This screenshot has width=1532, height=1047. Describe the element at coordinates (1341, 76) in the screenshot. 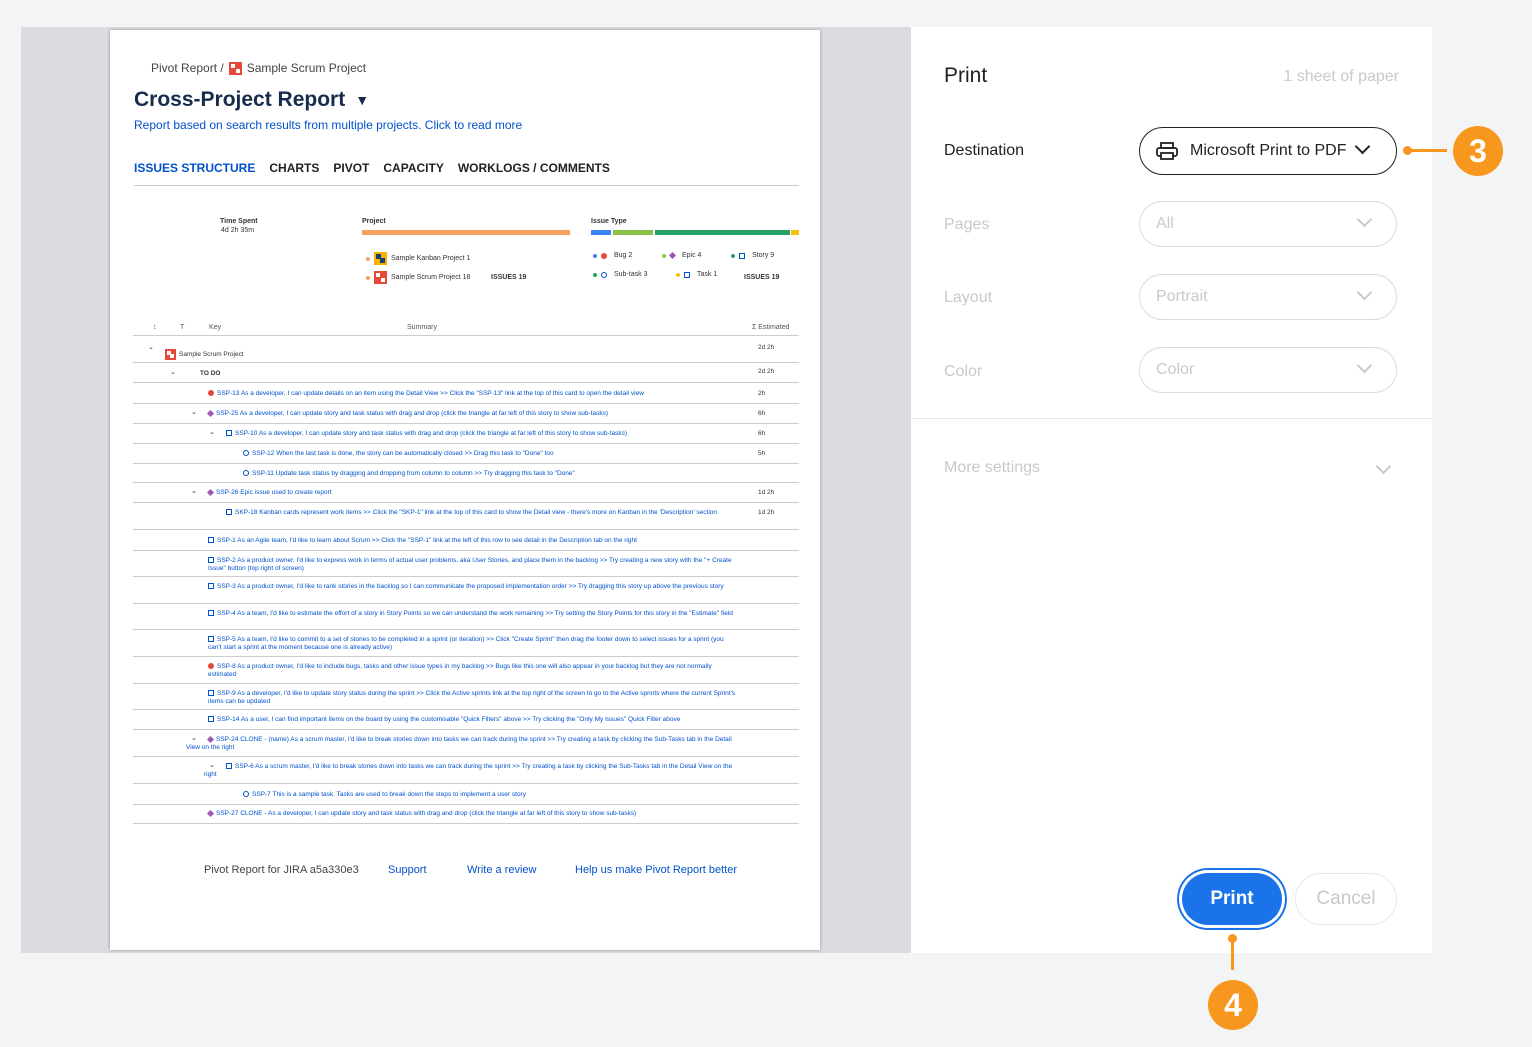

I see `sheet-count: 1 sheet of paper` at that location.